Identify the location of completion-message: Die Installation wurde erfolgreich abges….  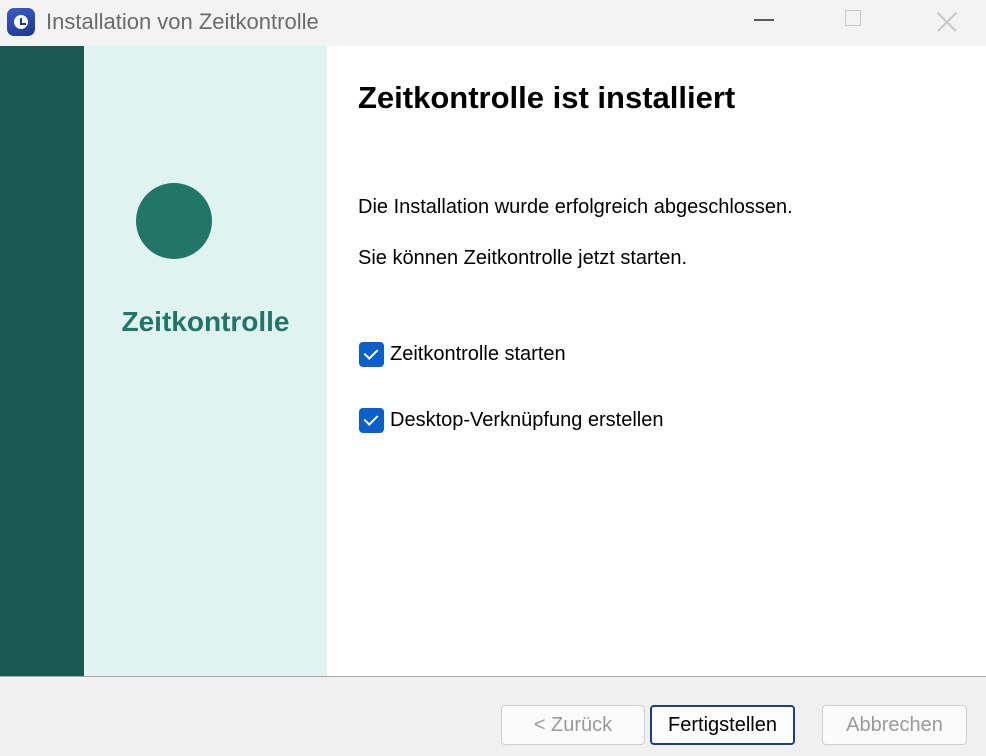
(575, 207).